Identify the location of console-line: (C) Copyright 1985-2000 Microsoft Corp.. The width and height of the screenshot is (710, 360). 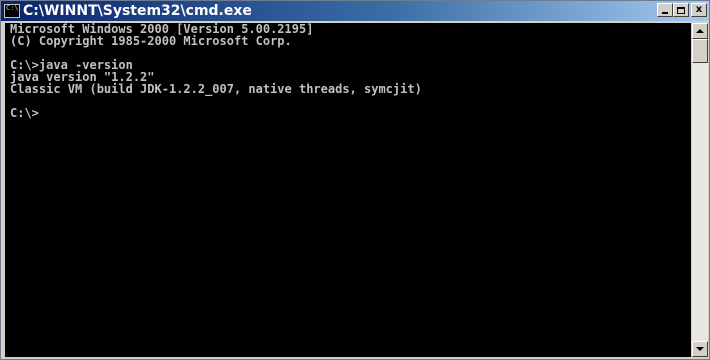
(151, 41).